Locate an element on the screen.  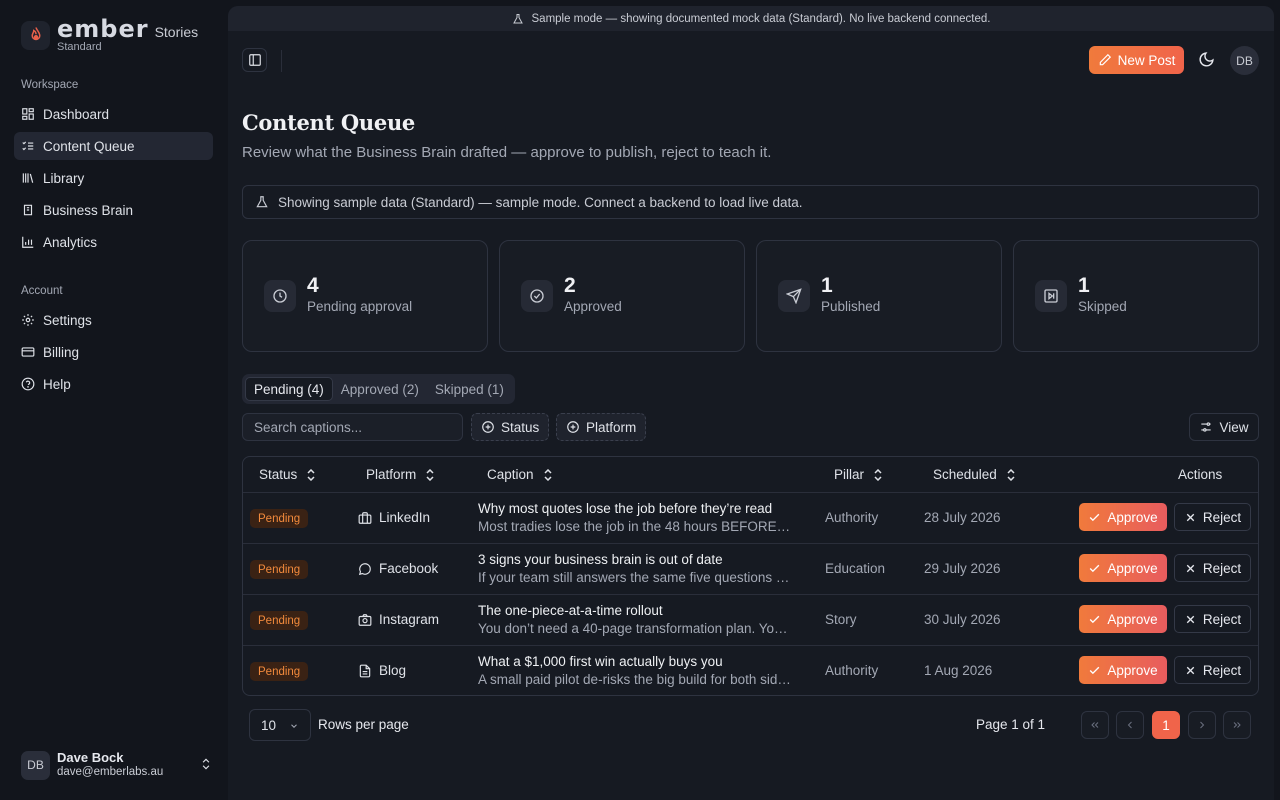
platform-cell: Instagram is located at coordinates (398, 619).